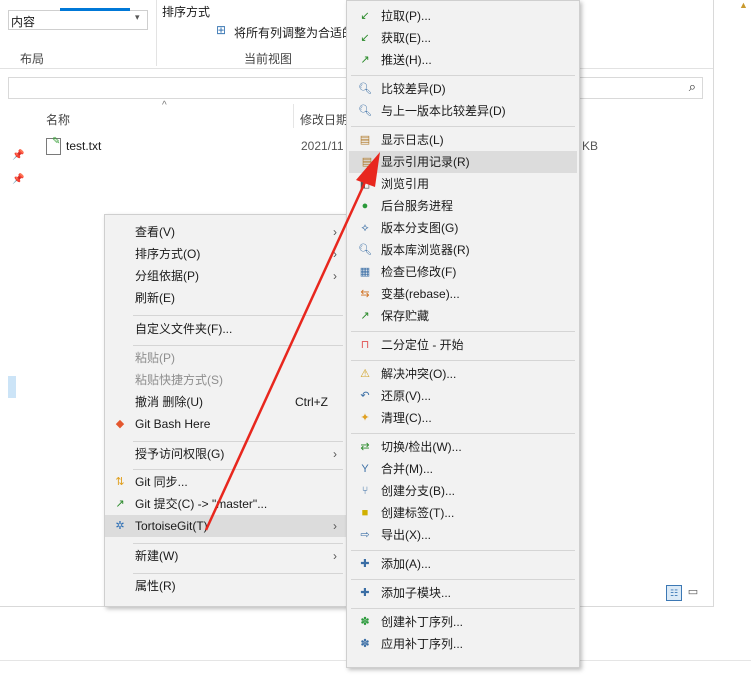 The height and width of the screenshot is (686, 751). What do you see at coordinates (368, 169) in the screenshot?
I see `arrow-head` at bounding box center [368, 169].